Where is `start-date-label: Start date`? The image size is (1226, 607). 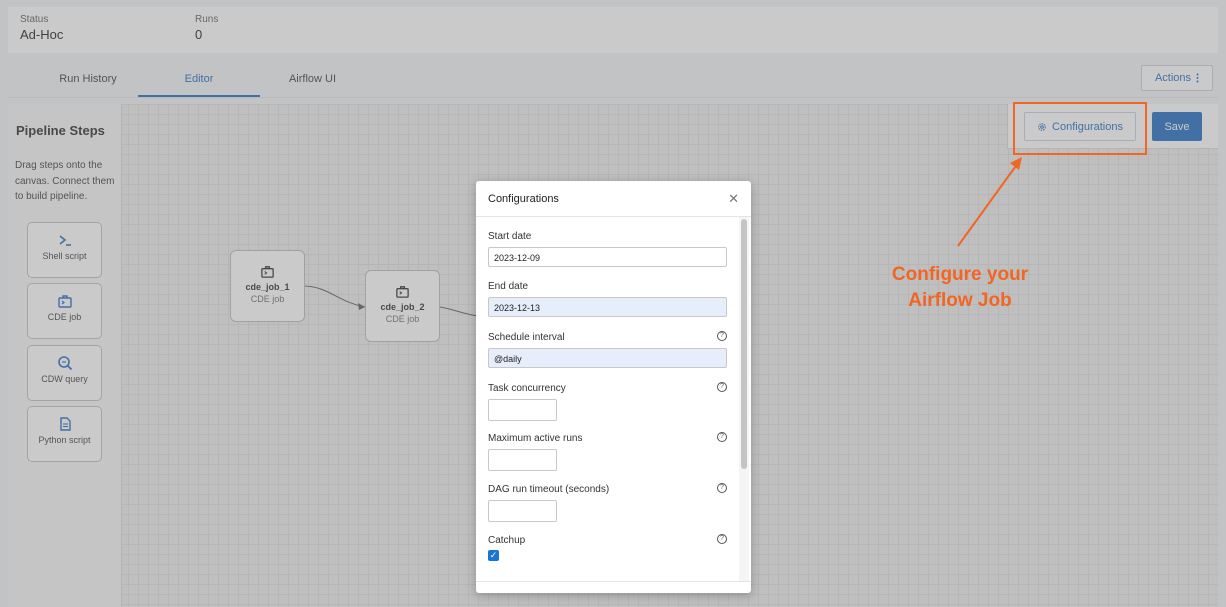 start-date-label: Start date is located at coordinates (510, 236).